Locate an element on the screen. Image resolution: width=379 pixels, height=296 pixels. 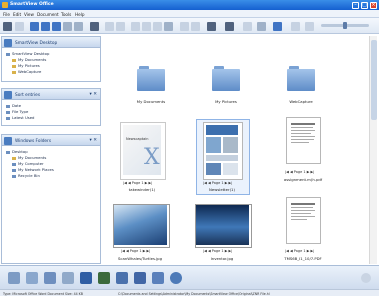
folder-my-documents is located at coordinates (151, 78).